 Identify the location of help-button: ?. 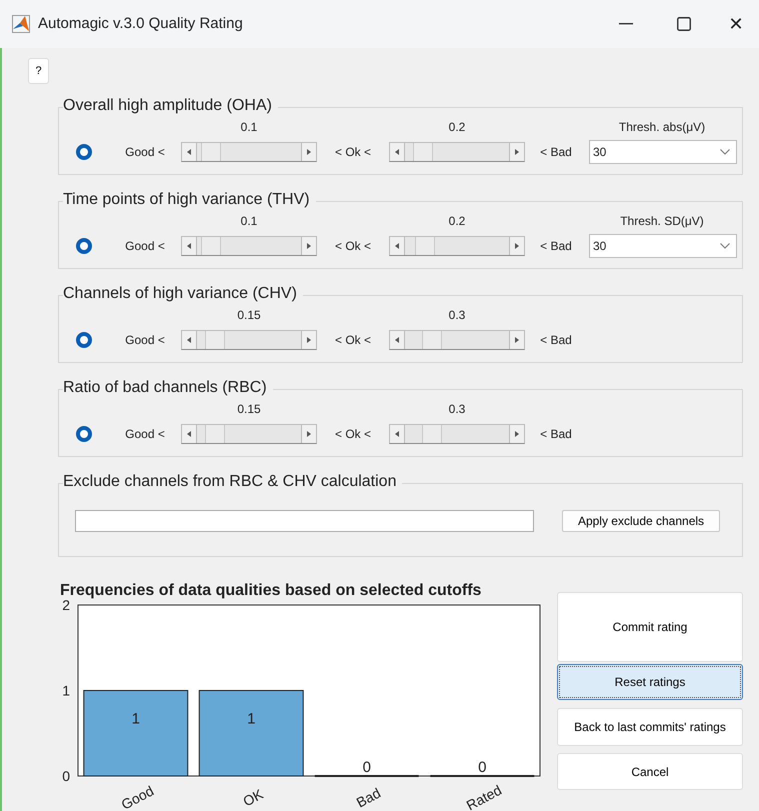
(38, 71).